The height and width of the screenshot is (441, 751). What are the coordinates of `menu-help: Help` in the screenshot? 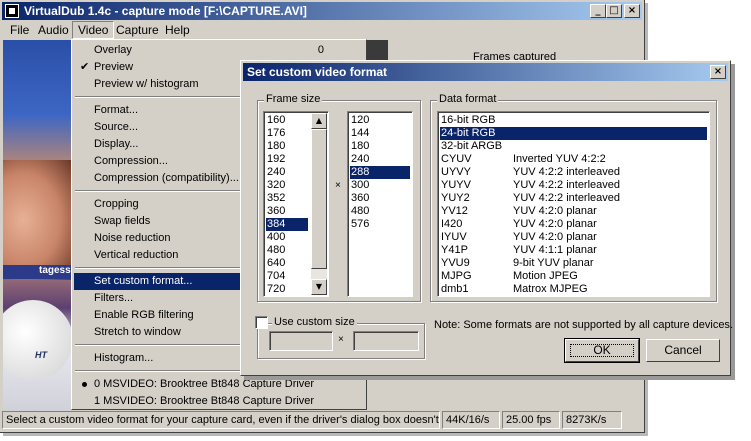 It's located at (177, 30).